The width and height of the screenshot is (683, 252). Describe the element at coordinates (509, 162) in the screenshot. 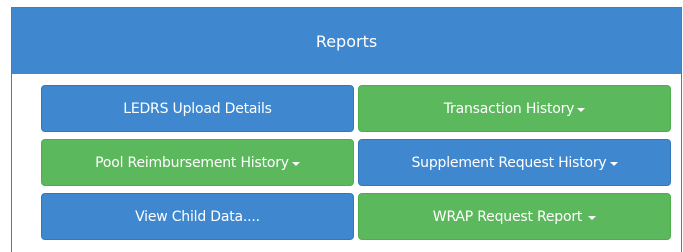

I see `button-label: Supplement Request History` at that location.